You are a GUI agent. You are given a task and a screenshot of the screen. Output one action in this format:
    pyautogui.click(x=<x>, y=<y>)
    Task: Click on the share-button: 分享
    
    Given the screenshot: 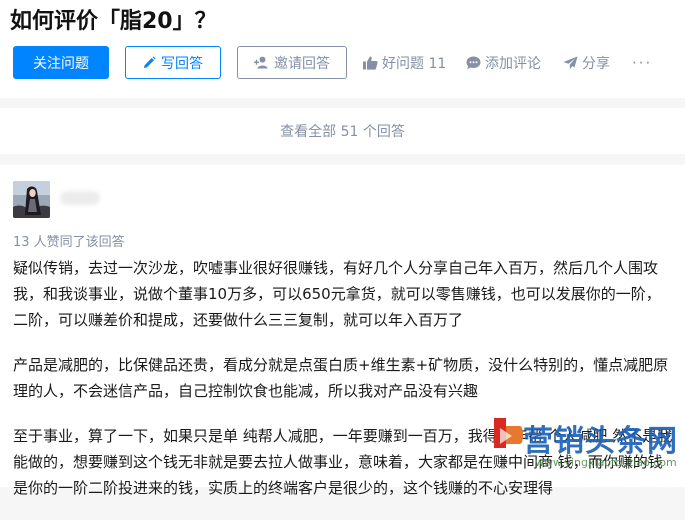 What is the action you would take?
    pyautogui.click(x=586, y=62)
    